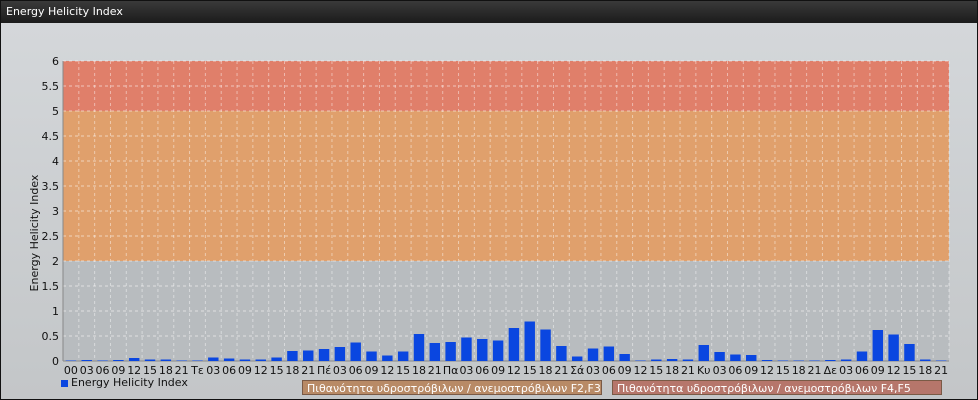  Describe the element at coordinates (55, 261) in the screenshot. I see `y-tick-label: 2` at that location.